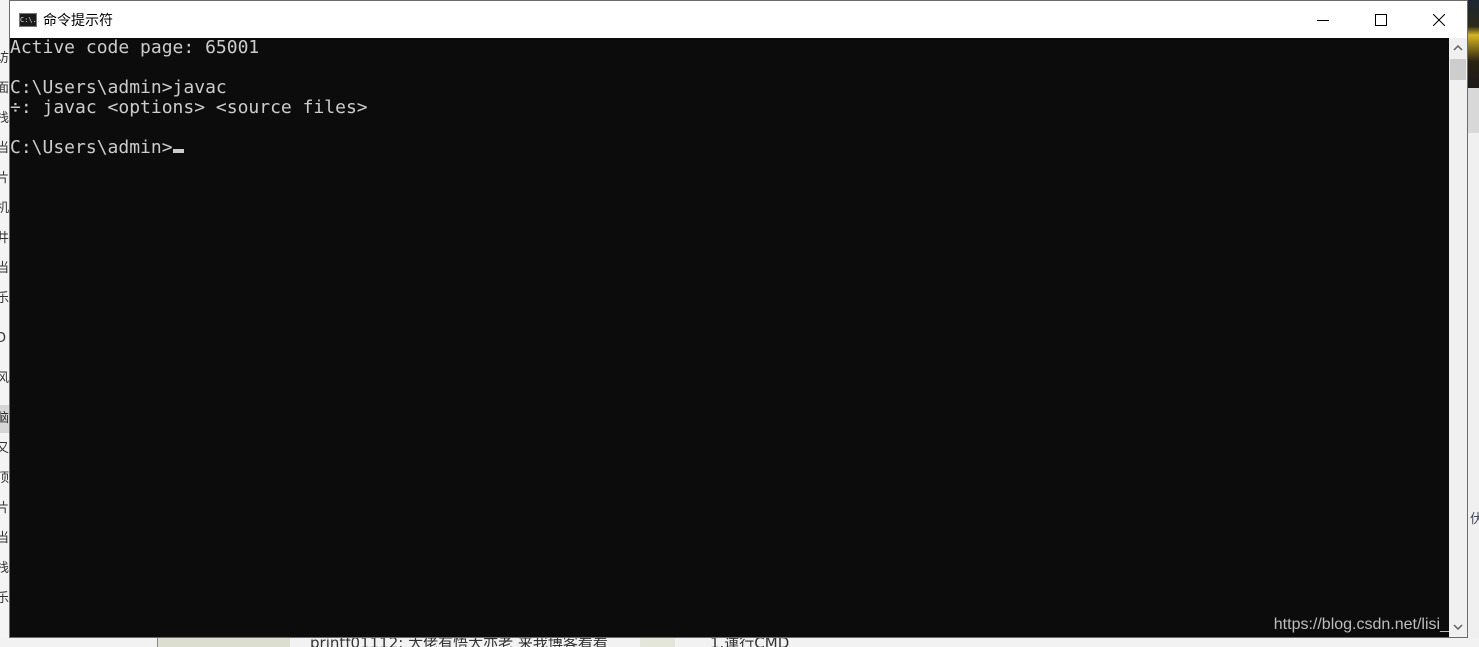  I want to click on text-cursor, so click(178, 151).